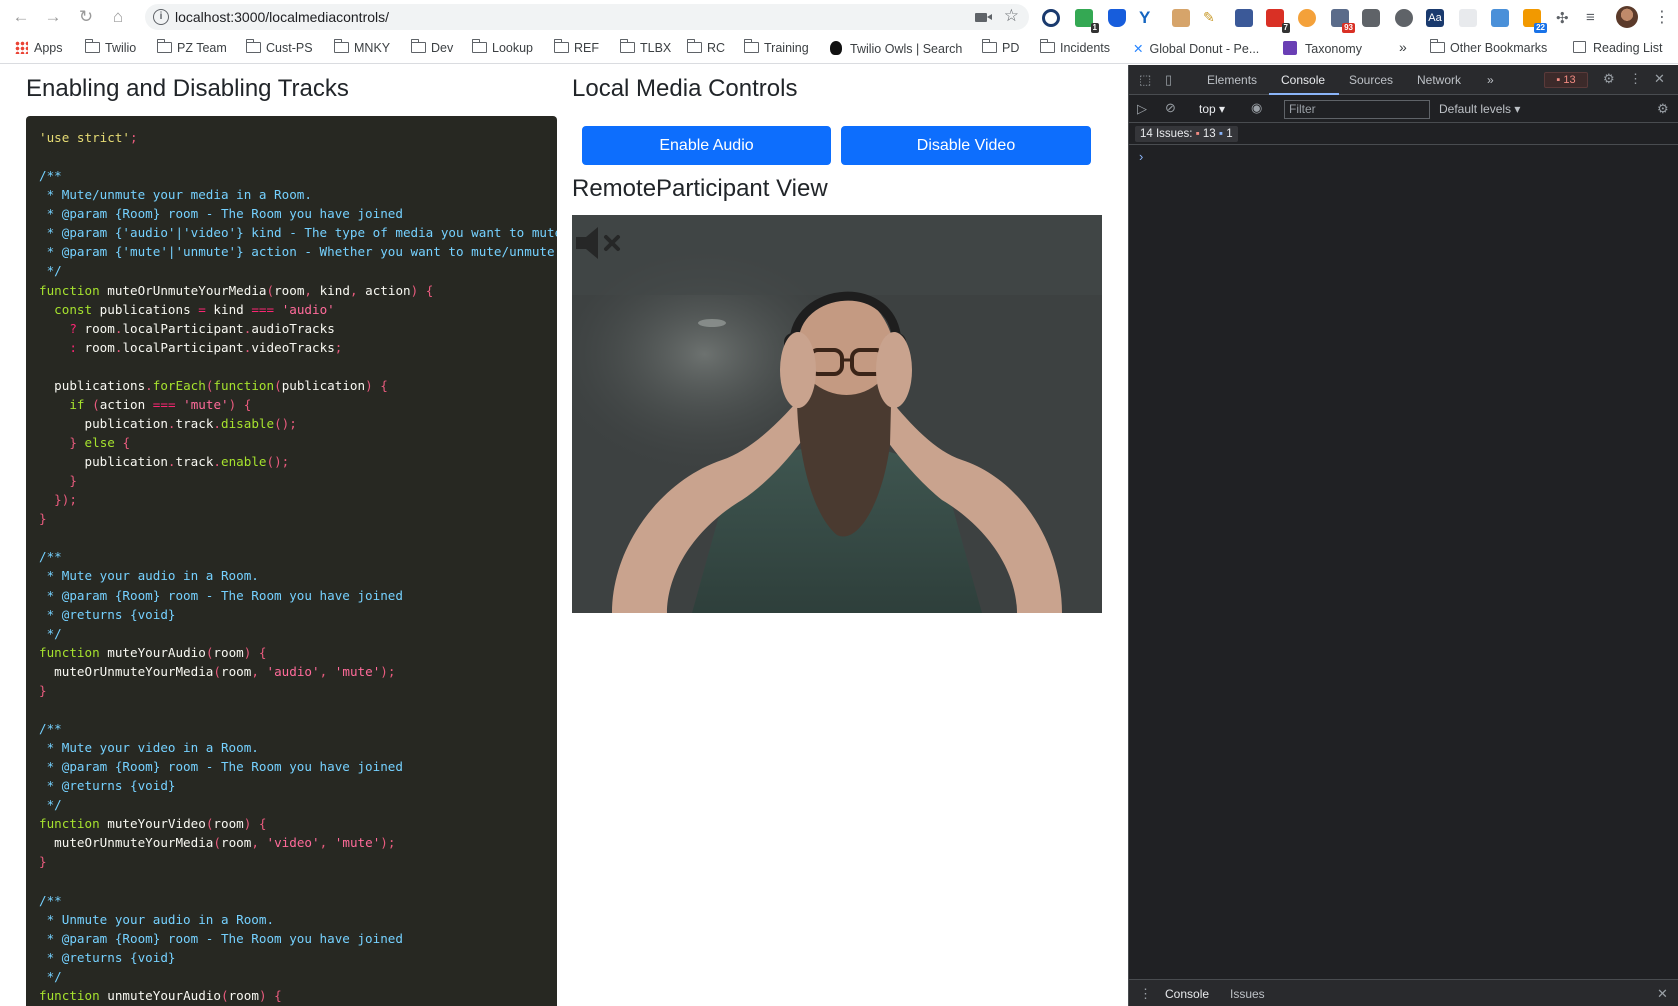 Image resolution: width=1678 pixels, height=1006 pixels. What do you see at coordinates (118, 17) in the screenshot?
I see `home-icon: ⌂` at bounding box center [118, 17].